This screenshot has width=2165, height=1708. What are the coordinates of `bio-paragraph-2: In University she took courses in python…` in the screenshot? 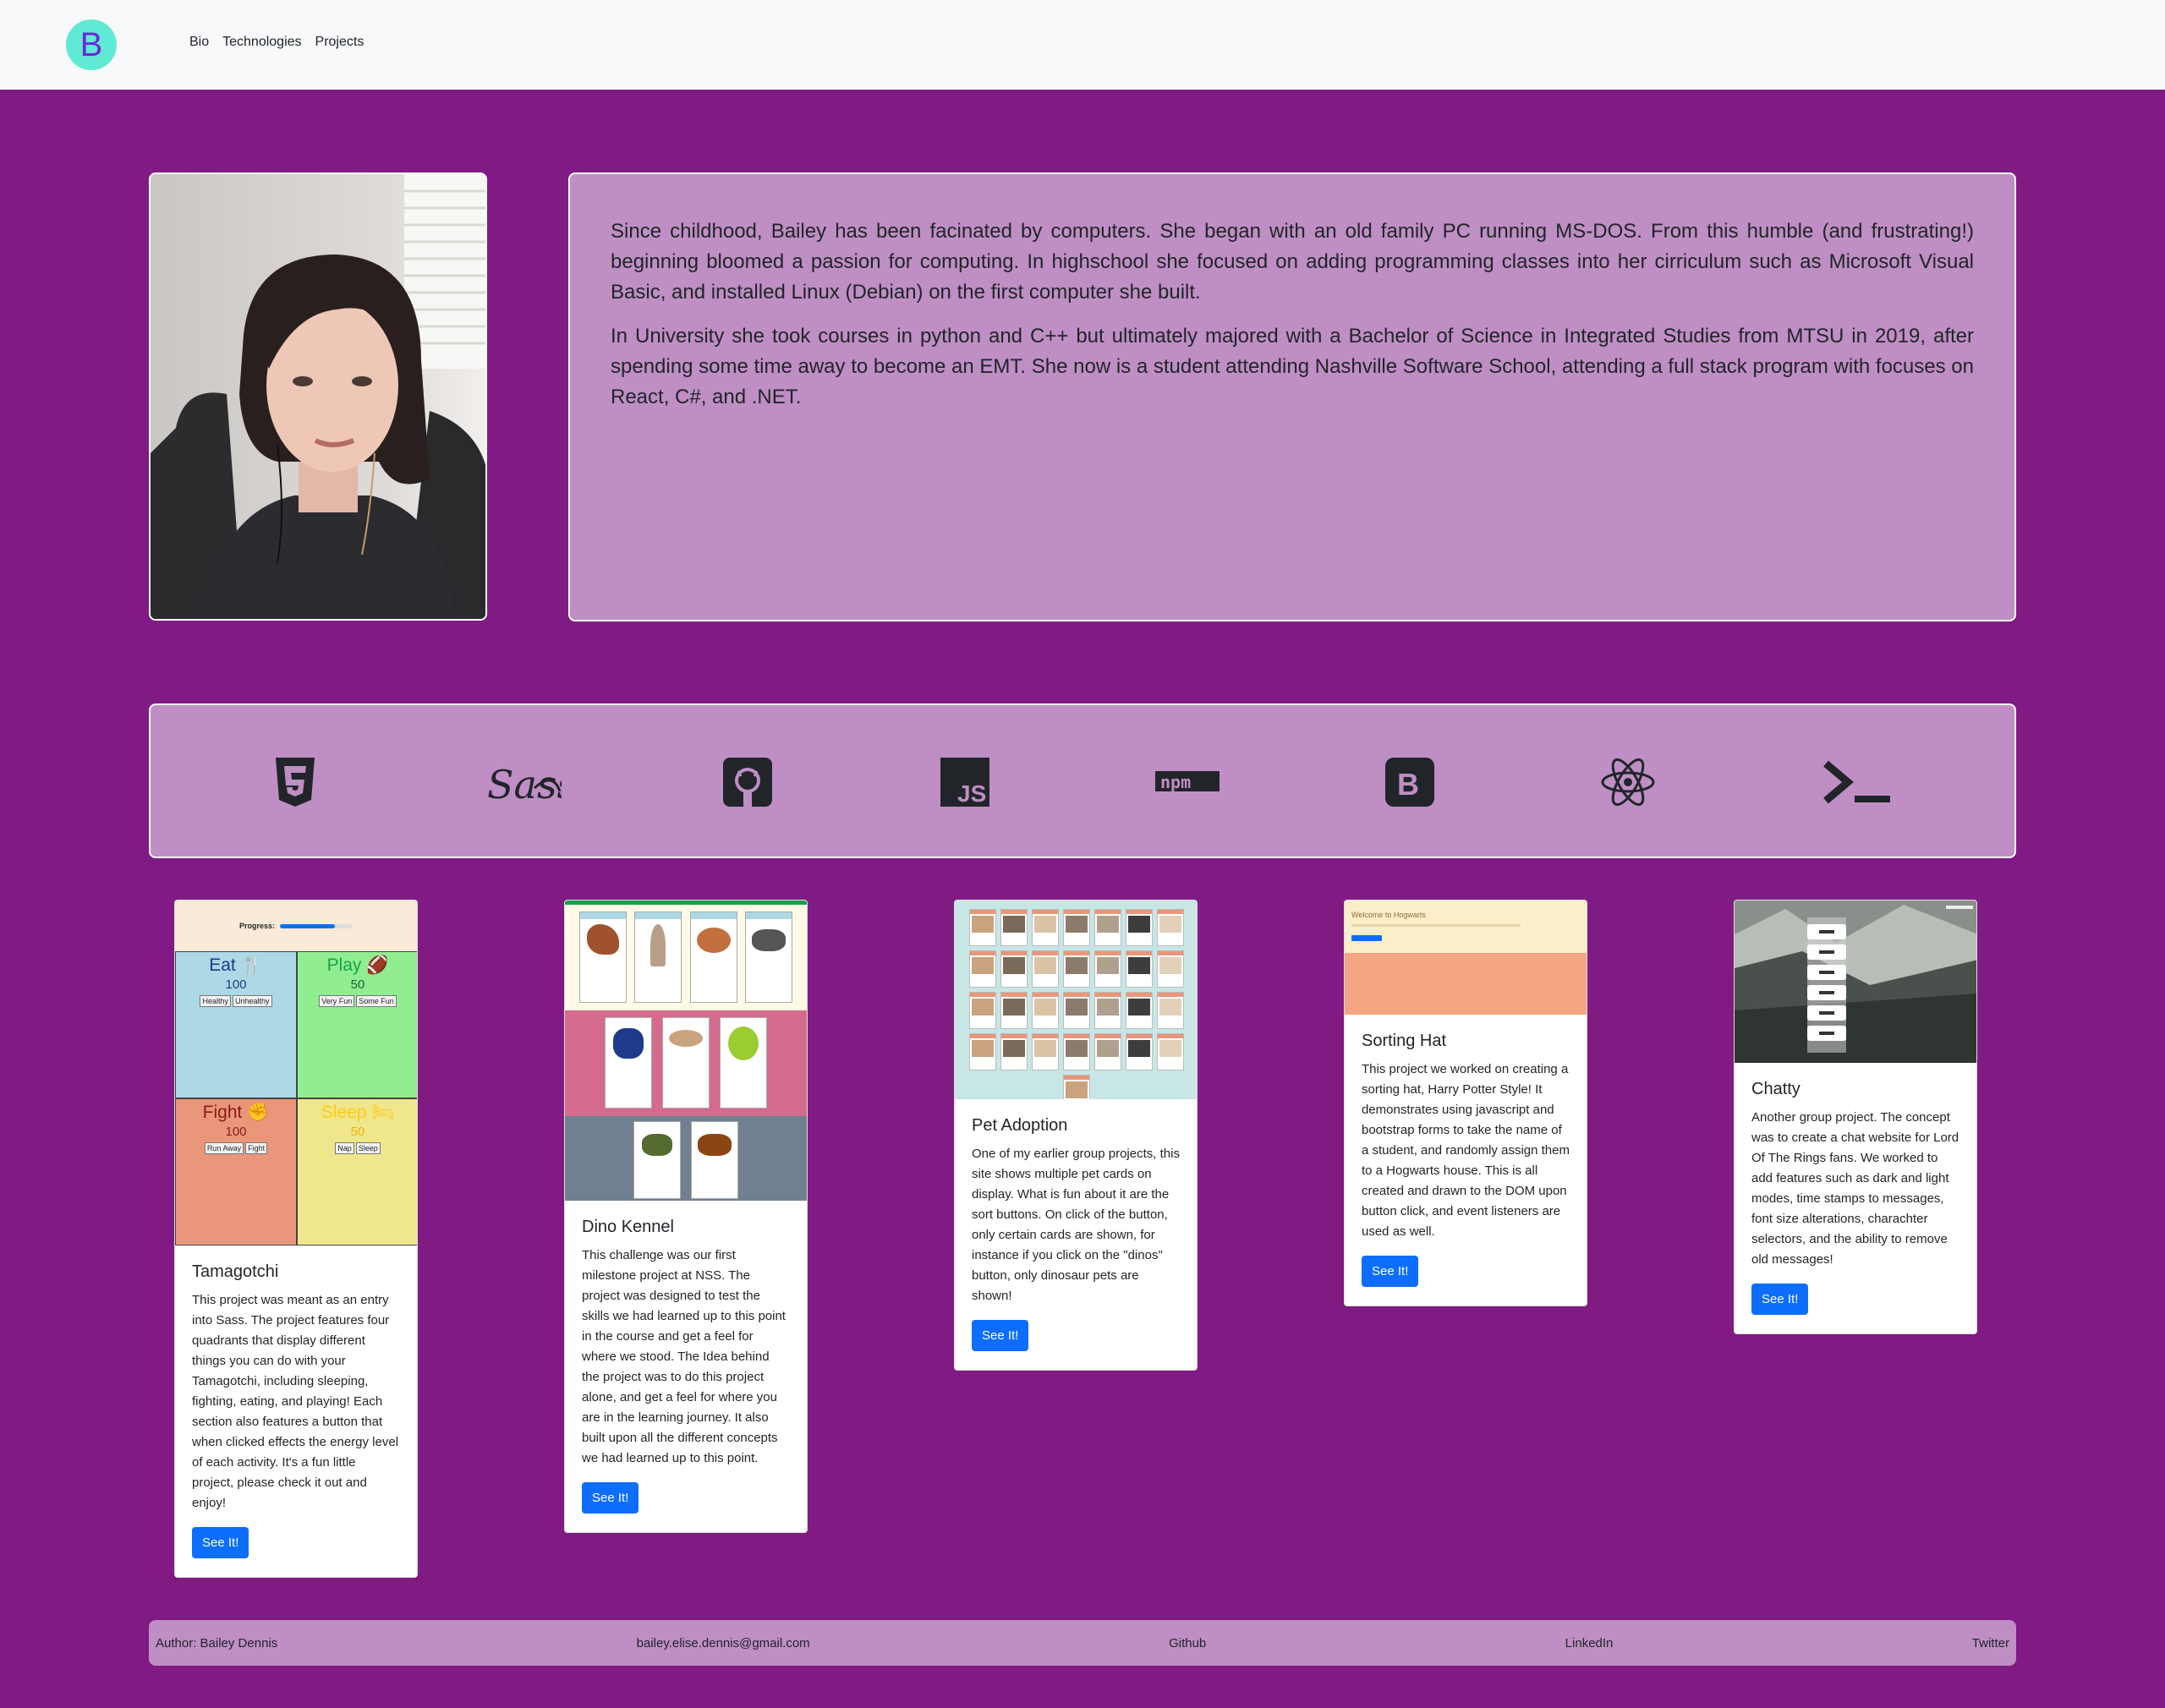 It's located at (1292, 366).